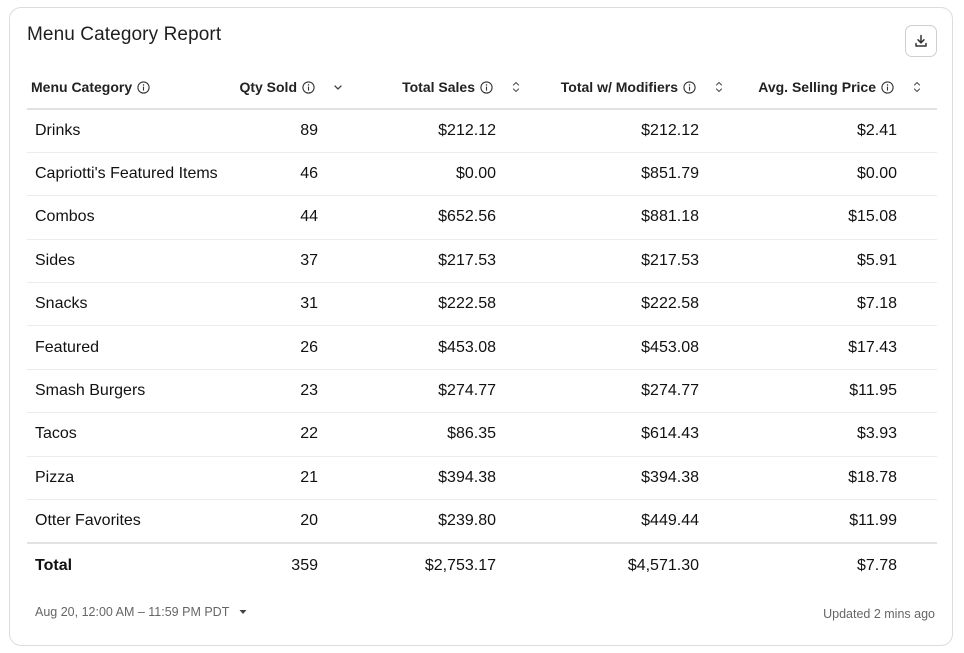 Image resolution: width=964 pixels, height=653 pixels. Describe the element at coordinates (124, 34) in the screenshot. I see `report-title: Menu Category Report` at that location.